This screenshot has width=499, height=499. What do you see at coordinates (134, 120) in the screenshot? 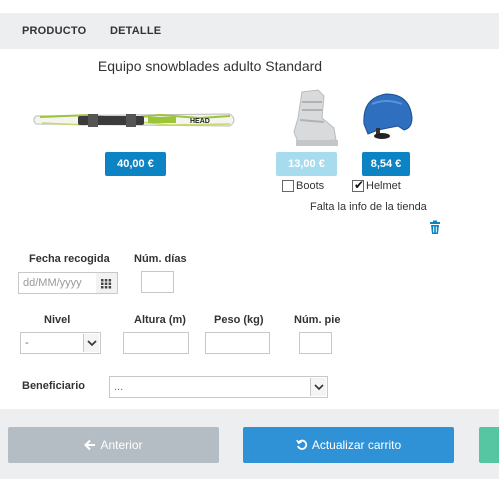
I see `ski-image: HEAD` at bounding box center [134, 120].